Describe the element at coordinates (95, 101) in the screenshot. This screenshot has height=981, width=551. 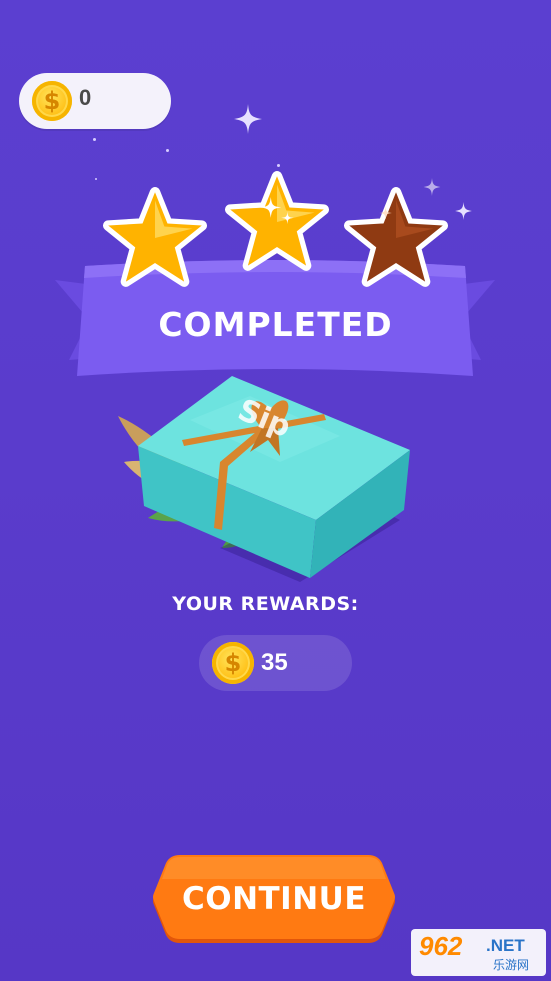
I see `coin-counter: $ 0` at that location.